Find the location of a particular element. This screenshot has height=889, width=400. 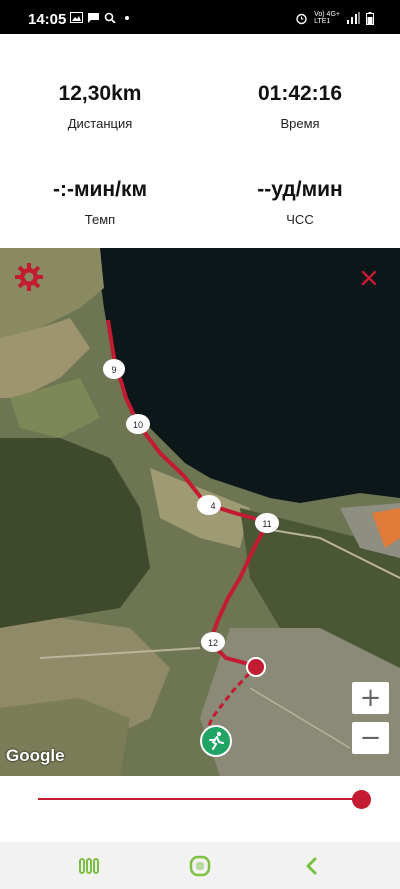

pace-stat: -:-мин/км Темп is located at coordinates (100, 202).